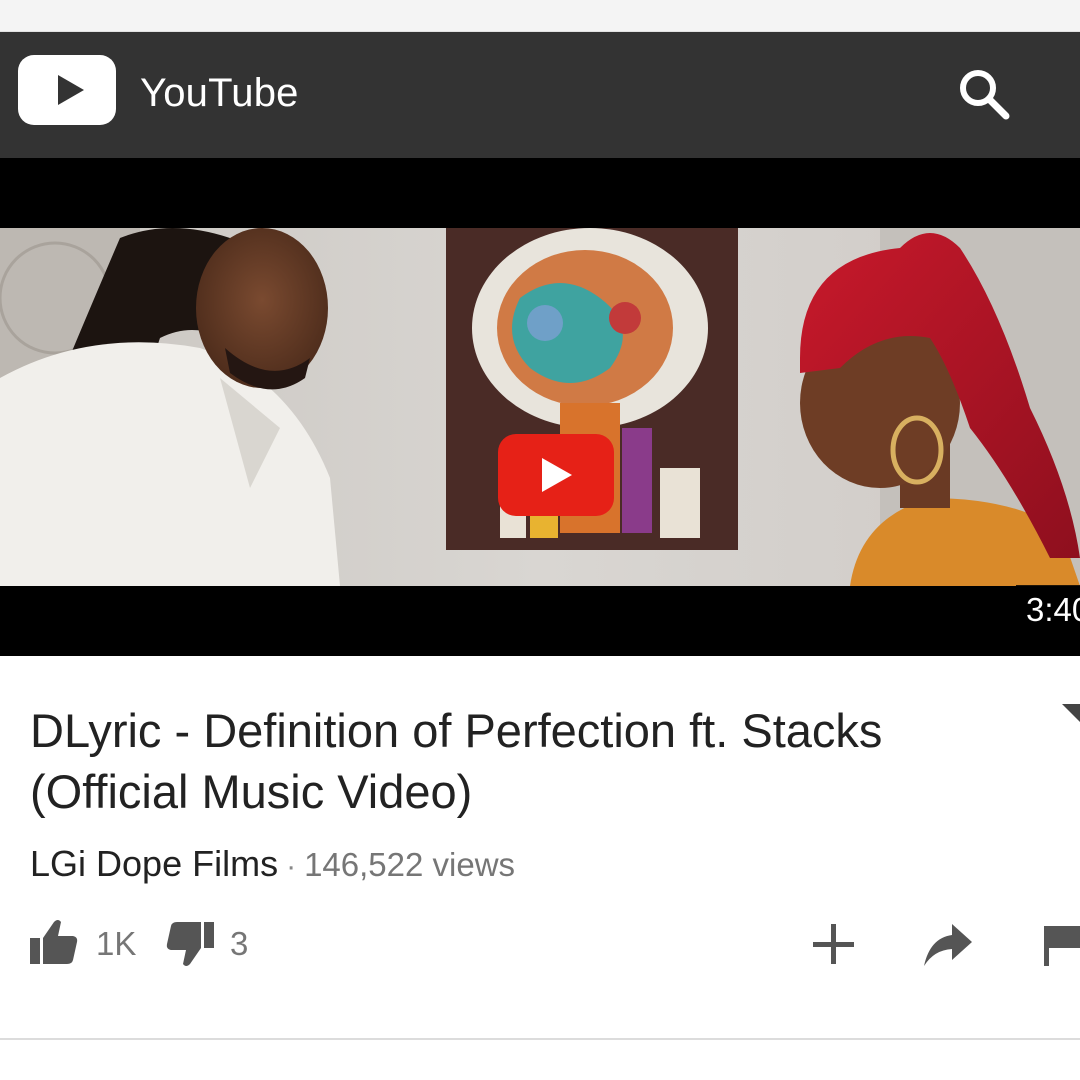 This screenshot has height=1080, width=1080. What do you see at coordinates (116, 943) in the screenshot?
I see `like-count: 1K` at bounding box center [116, 943].